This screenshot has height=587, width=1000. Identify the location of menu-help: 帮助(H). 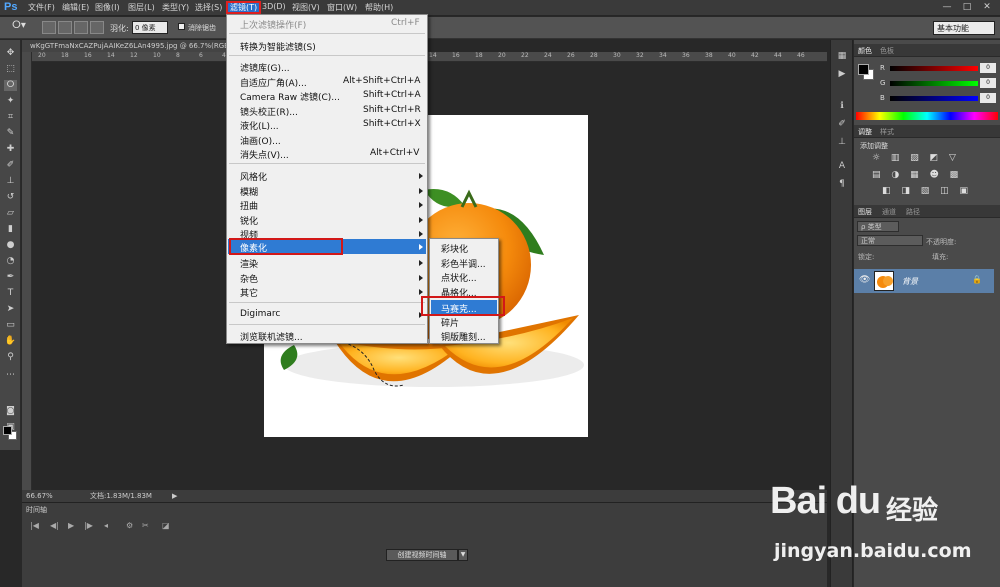
(379, 7).